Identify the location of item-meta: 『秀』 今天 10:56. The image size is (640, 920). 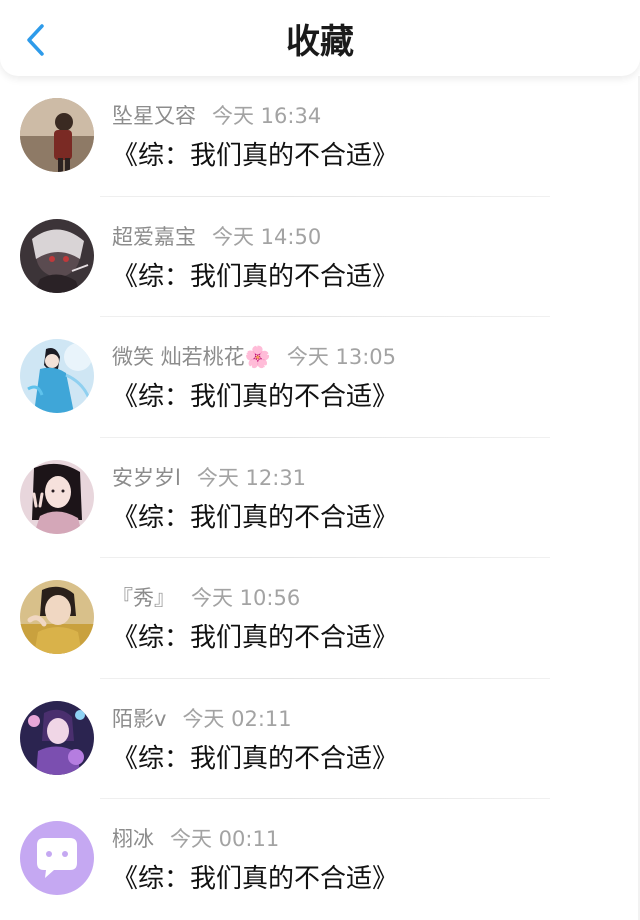
(206, 598).